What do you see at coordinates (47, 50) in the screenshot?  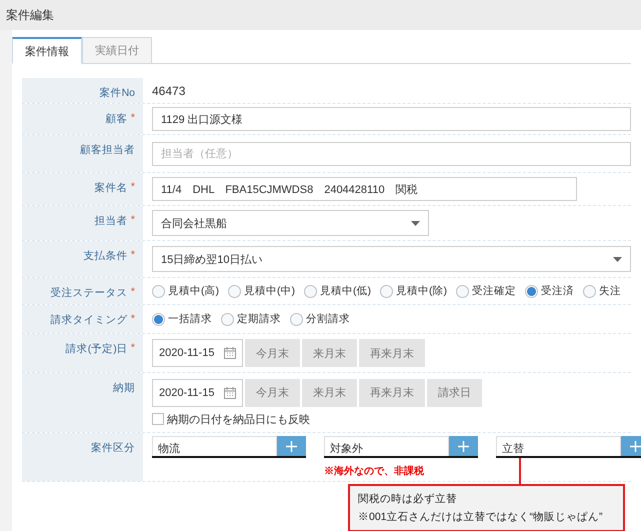 I see `tab: 案件情報` at bounding box center [47, 50].